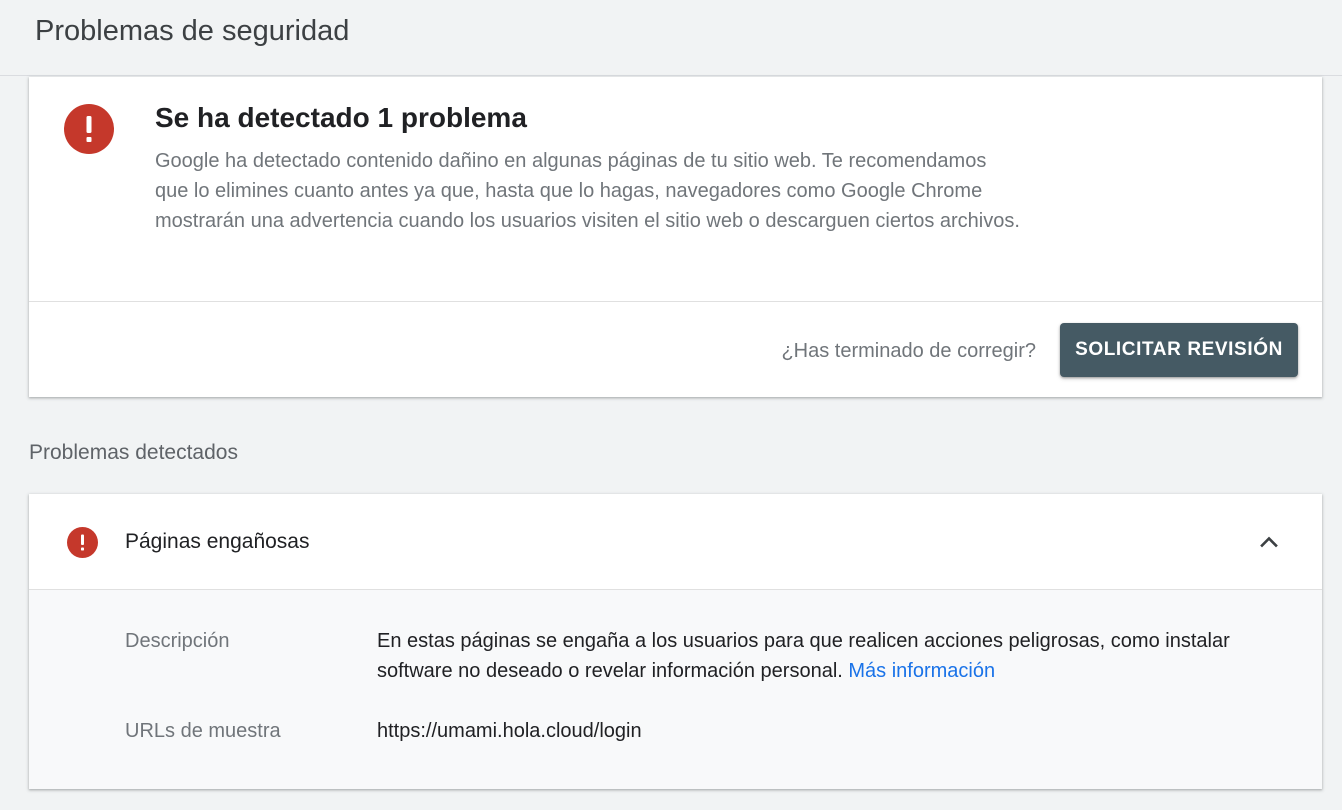 The height and width of the screenshot is (810, 1342). I want to click on page-header: Problemas de seguridad, so click(671, 38).